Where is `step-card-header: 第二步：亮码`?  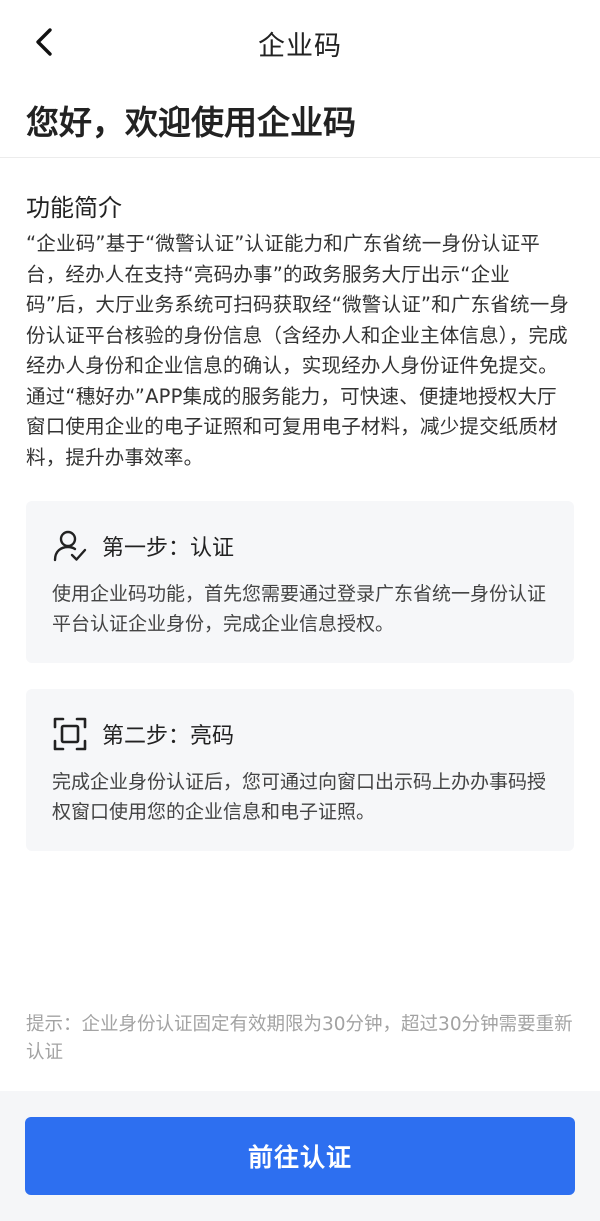
step-card-header: 第二步：亮码 is located at coordinates (300, 734).